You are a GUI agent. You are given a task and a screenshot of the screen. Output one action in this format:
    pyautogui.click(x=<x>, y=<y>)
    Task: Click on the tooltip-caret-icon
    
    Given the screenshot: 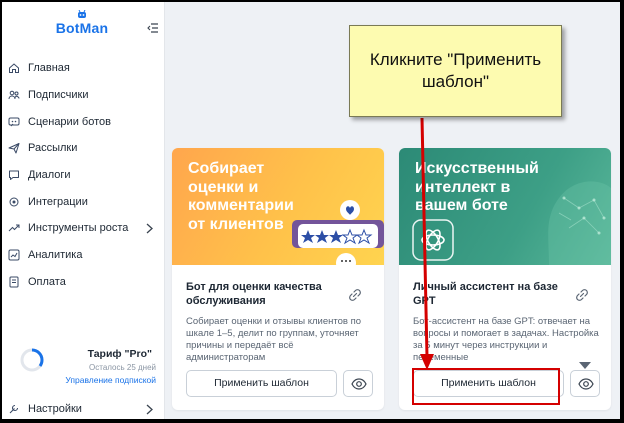 What is the action you would take?
    pyautogui.click(x=585, y=365)
    